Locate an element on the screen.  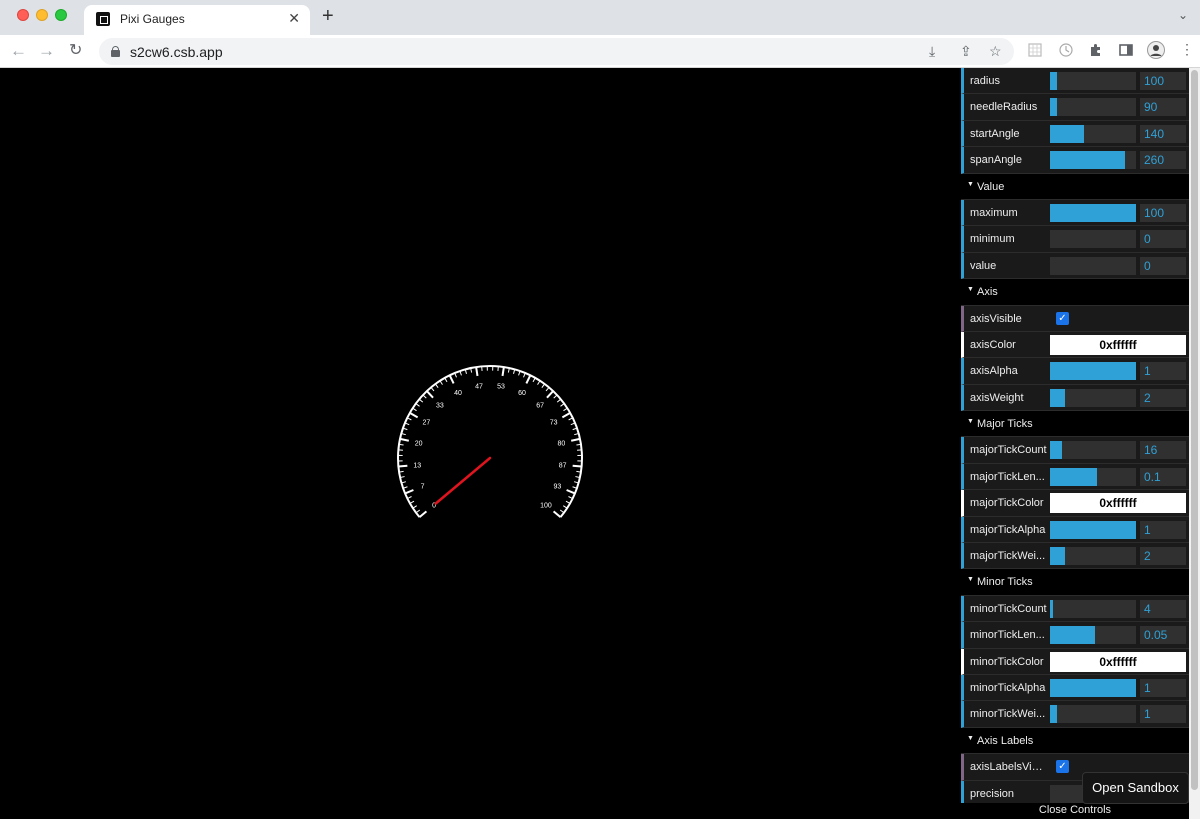
share-icon: ⇪ is located at coordinates (966, 51).